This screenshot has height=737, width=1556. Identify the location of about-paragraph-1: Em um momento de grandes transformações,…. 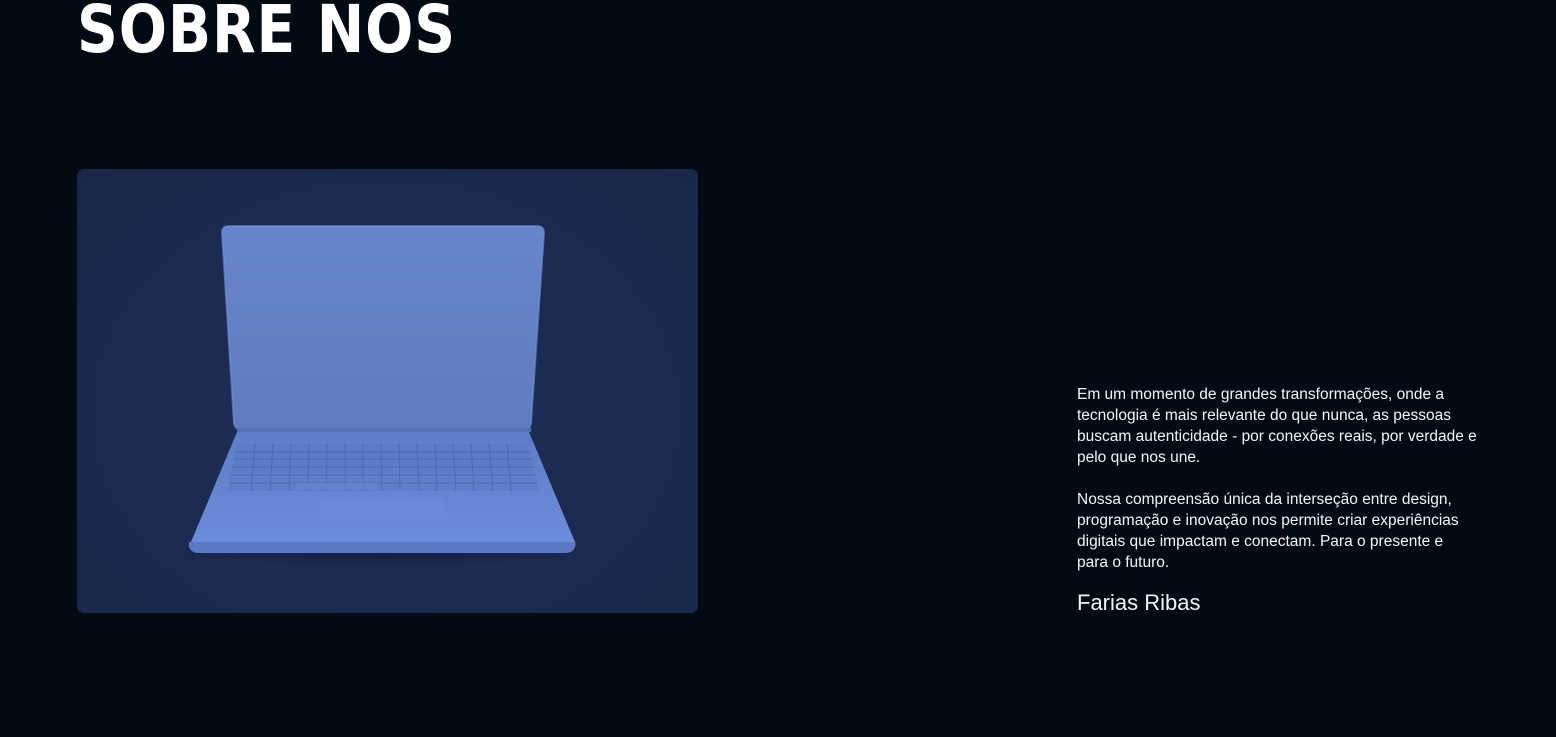
(1277, 426).